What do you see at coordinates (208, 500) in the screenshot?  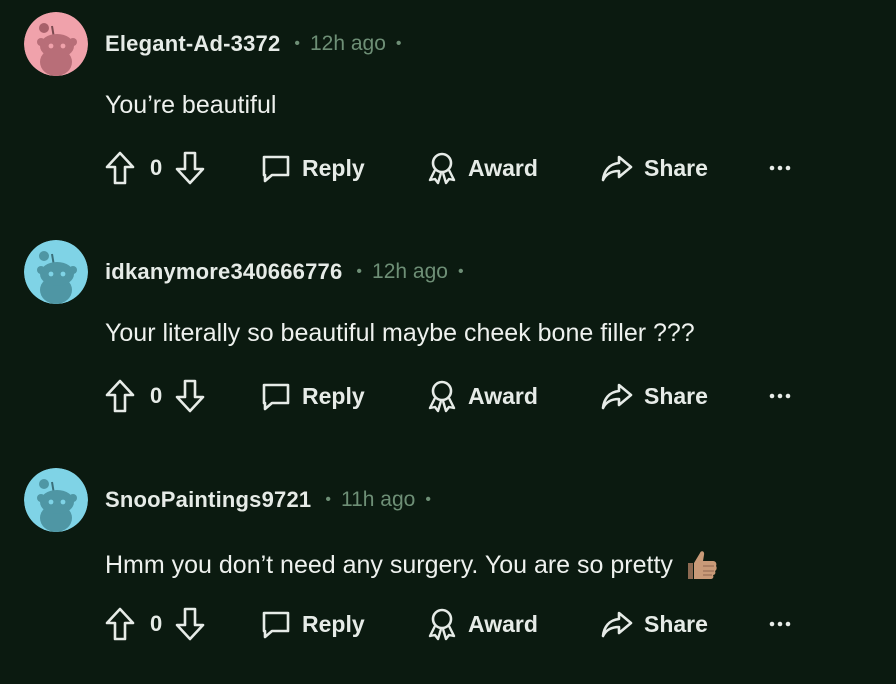 I see `username: SnooPaintings9721` at bounding box center [208, 500].